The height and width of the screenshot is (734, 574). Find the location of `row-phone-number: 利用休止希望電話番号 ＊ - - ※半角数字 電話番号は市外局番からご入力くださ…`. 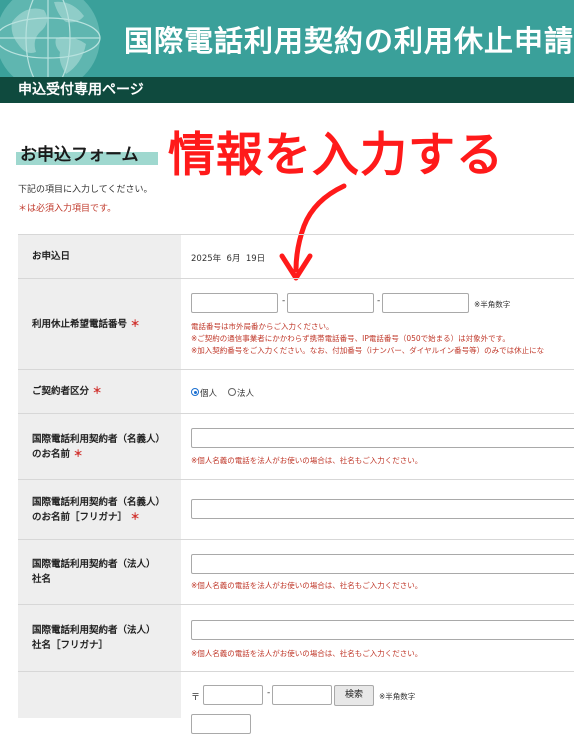

row-phone-number: 利用休止希望電話番号 ＊ - - ※半角数字 電話番号は市外局番からご入力くださ… is located at coordinates (296, 323).